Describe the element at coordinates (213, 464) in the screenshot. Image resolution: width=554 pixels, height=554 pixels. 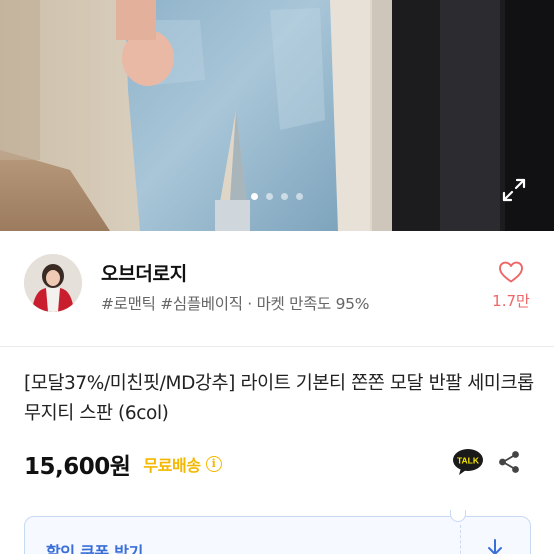
I see `info-icon: i` at that location.